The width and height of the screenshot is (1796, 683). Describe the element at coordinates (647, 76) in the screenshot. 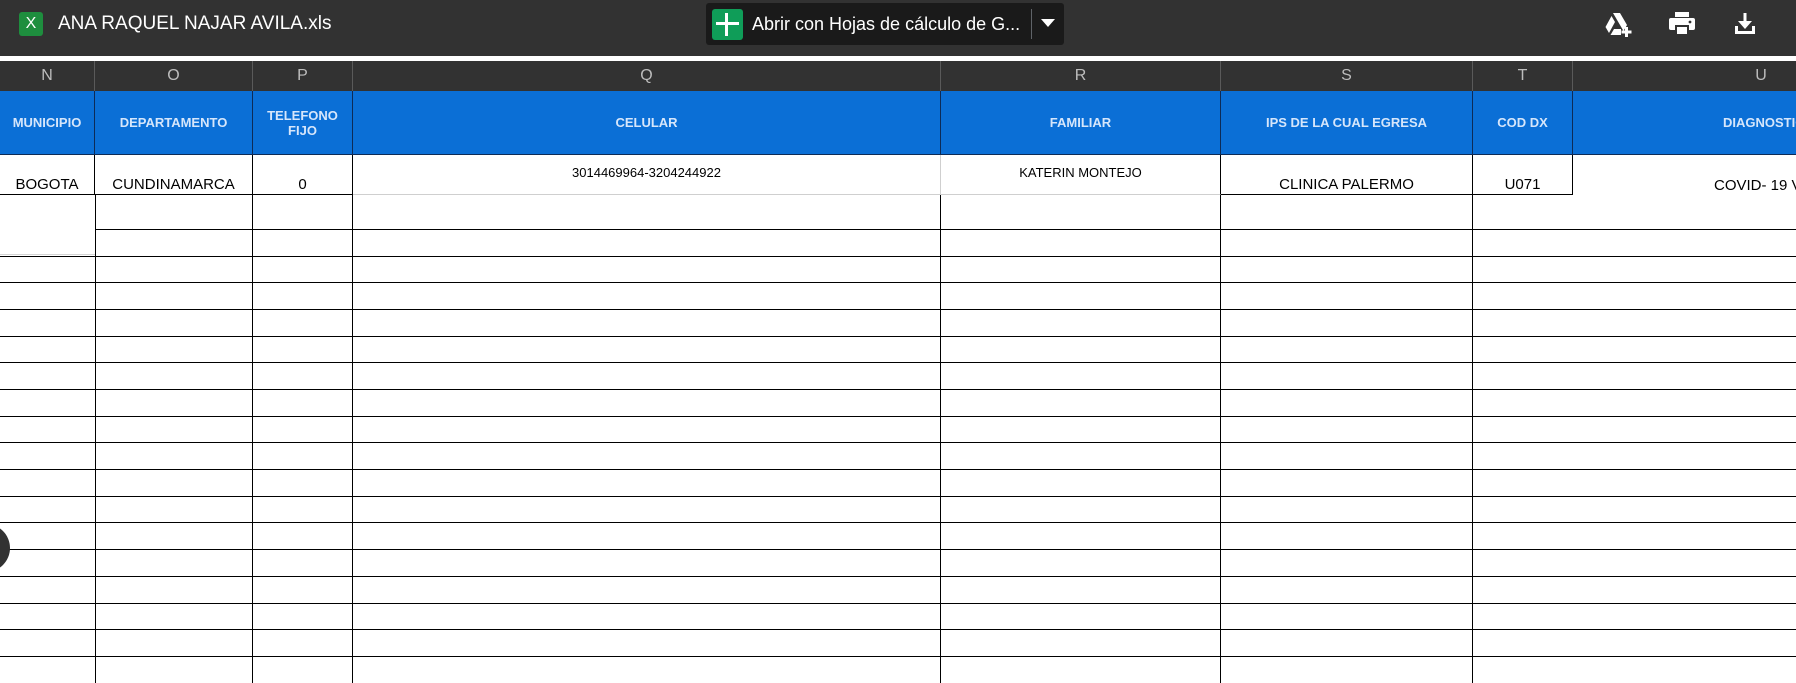

I see `column-header-q: Q` at that location.